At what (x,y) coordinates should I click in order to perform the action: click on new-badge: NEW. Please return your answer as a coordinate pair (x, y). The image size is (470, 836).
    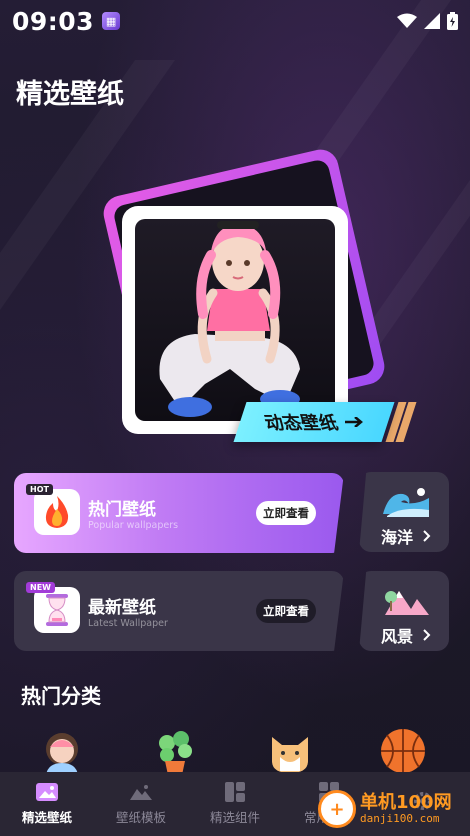
    Looking at the image, I should click on (40, 587).